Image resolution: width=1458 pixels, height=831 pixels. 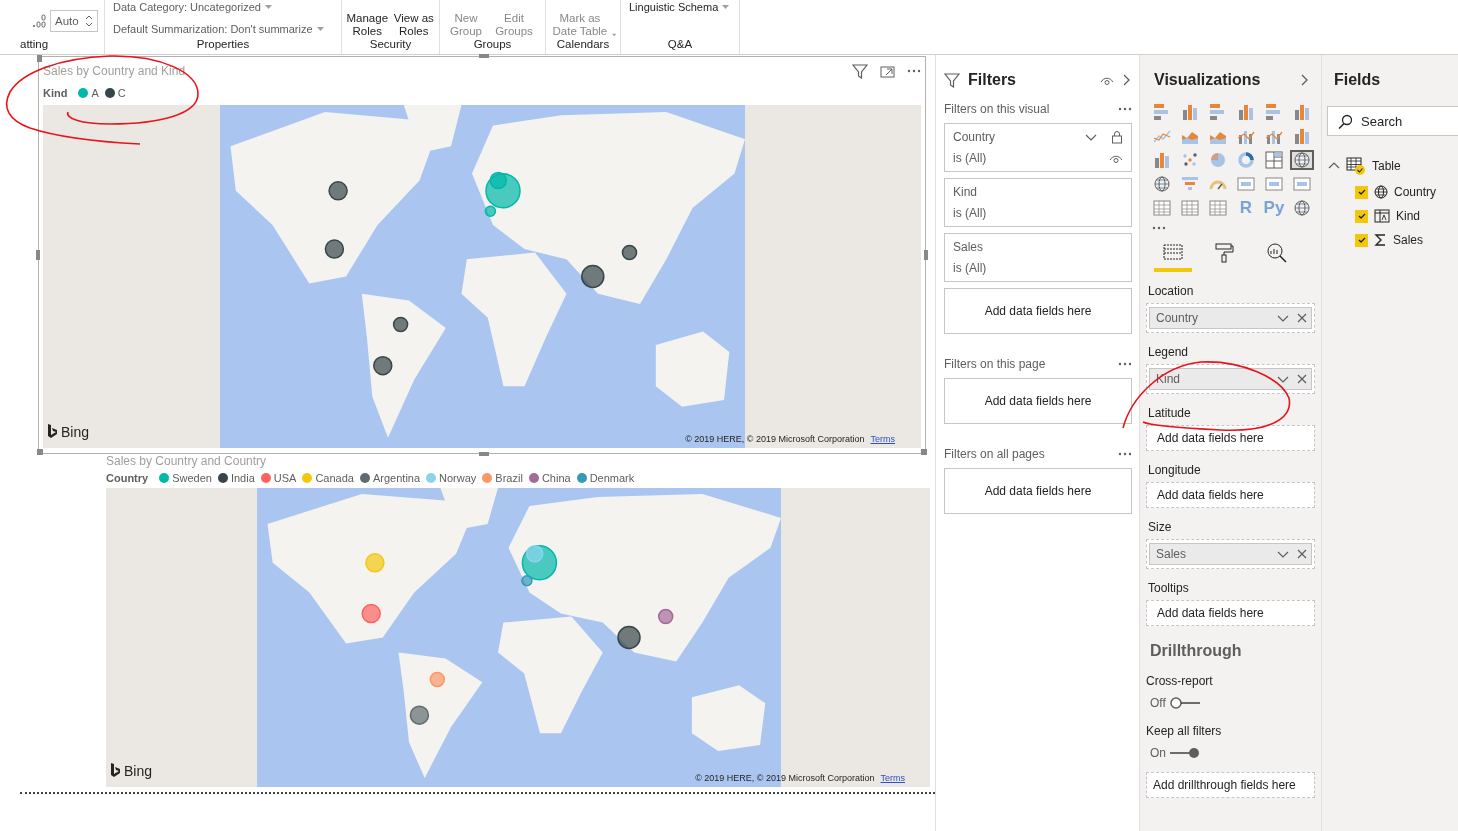 I want to click on section-title: Drillthrough, so click(x=1196, y=651).